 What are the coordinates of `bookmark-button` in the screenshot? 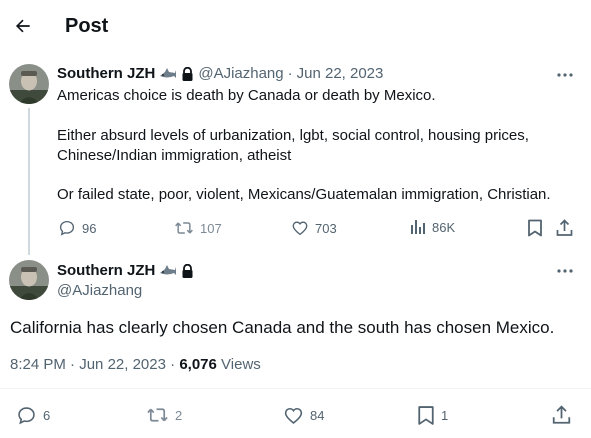 It's located at (535, 228).